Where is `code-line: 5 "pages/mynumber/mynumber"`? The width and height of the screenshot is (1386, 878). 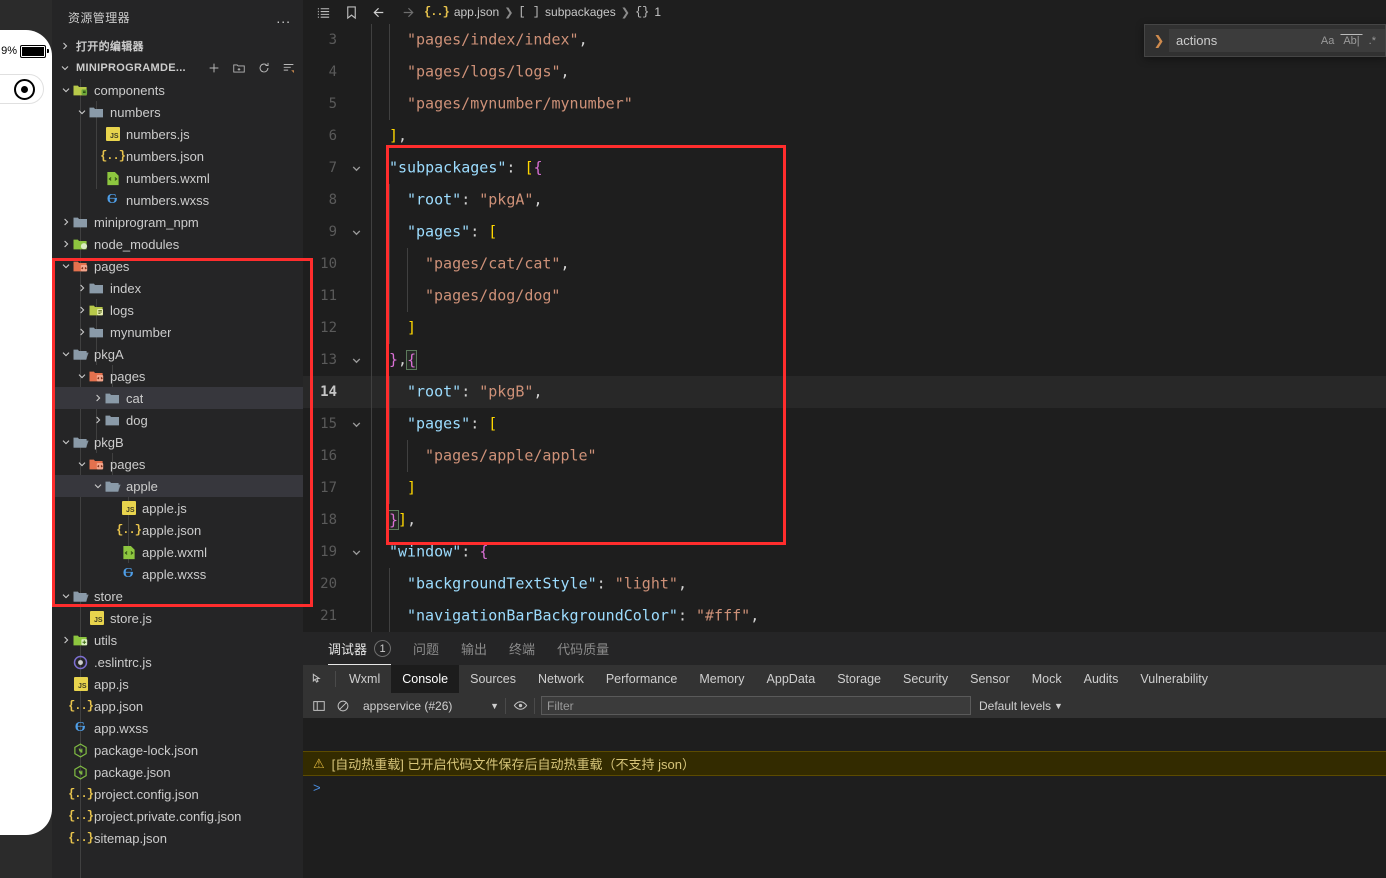
code-line: 5 "pages/mynumber/mynumber" is located at coordinates (844, 104).